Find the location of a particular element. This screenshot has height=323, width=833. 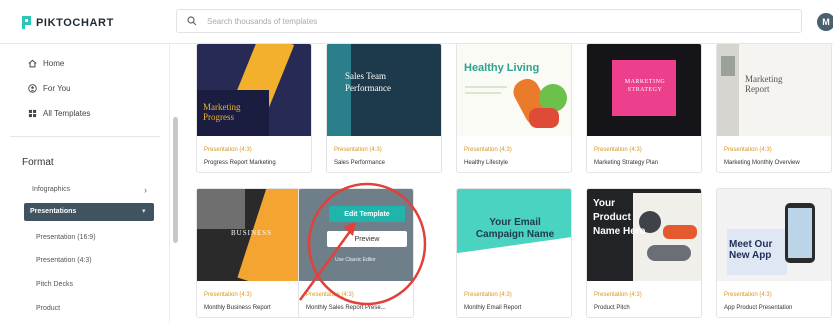

search-bar is located at coordinates (489, 21).